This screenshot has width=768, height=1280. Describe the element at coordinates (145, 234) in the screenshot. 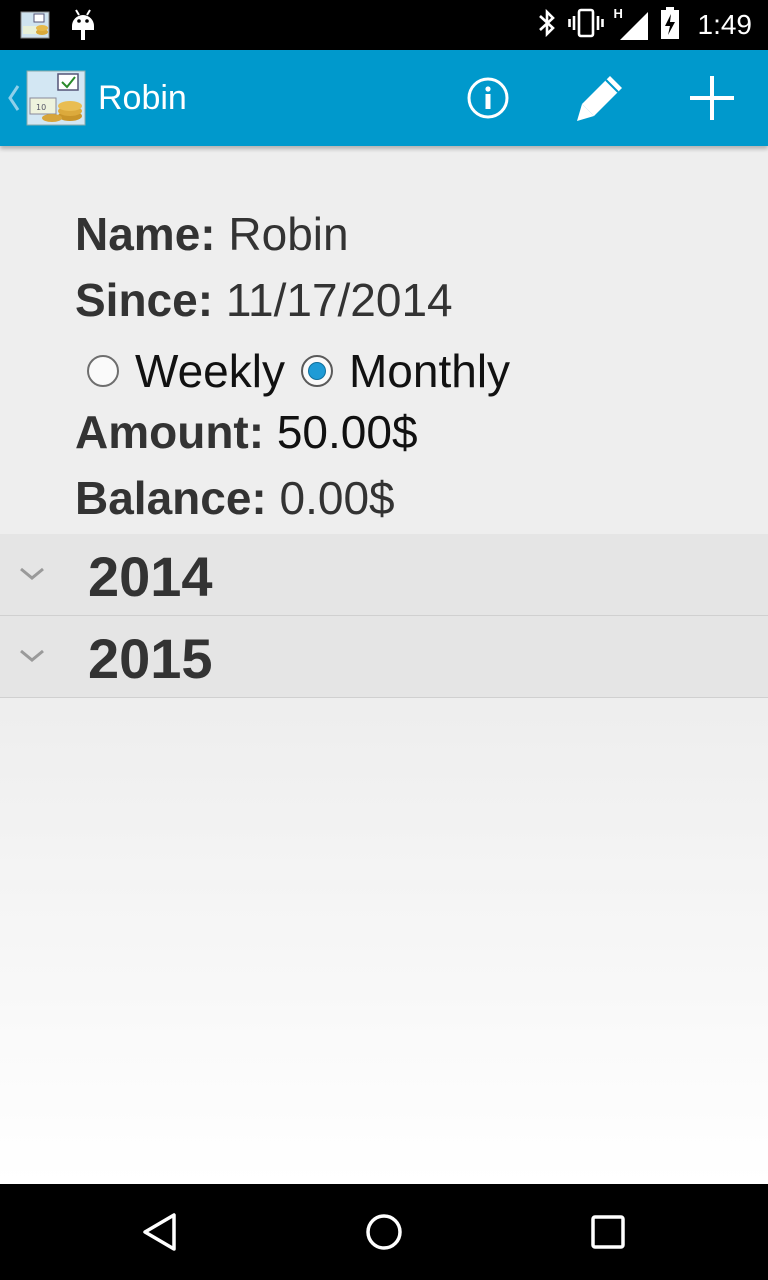

I see `name-label: Name:` at that location.